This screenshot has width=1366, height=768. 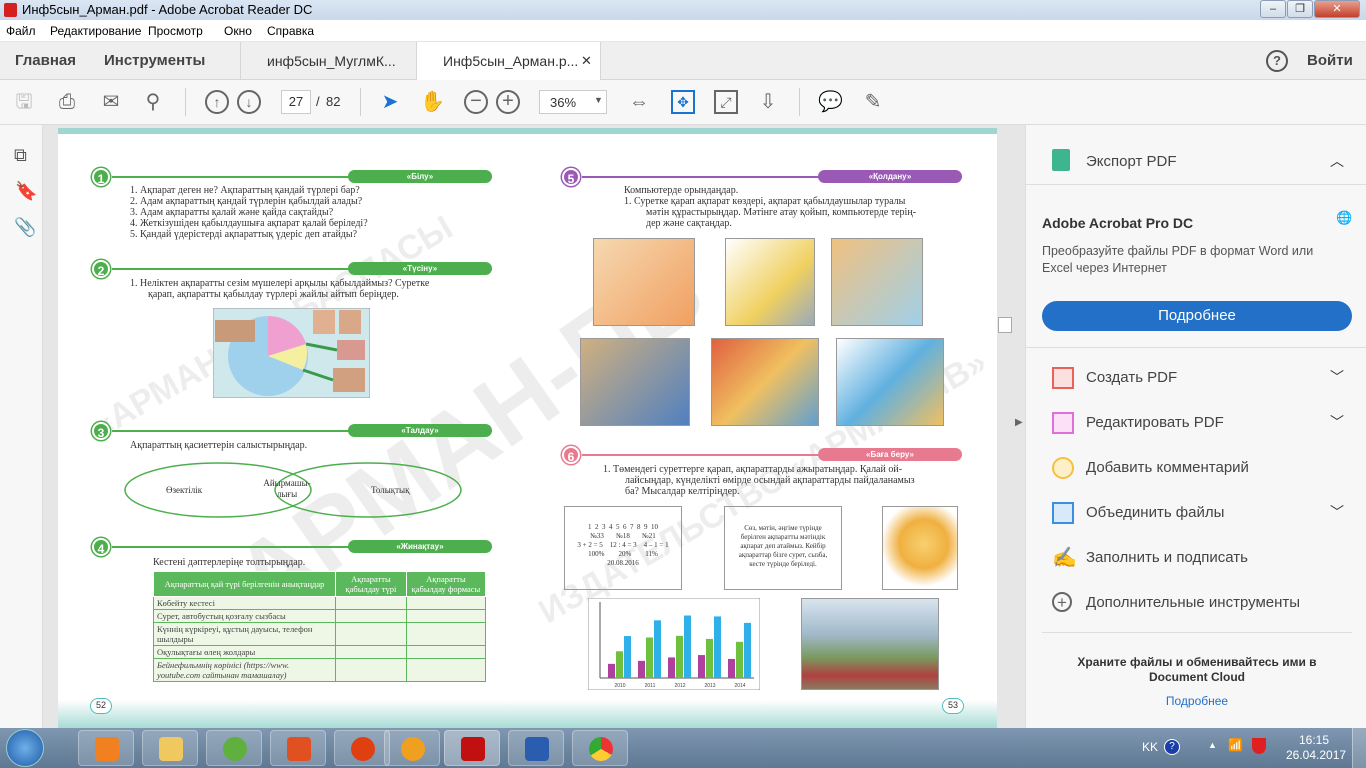 What do you see at coordinates (527, 131) in the screenshot?
I see `page-top-strip` at bounding box center [527, 131].